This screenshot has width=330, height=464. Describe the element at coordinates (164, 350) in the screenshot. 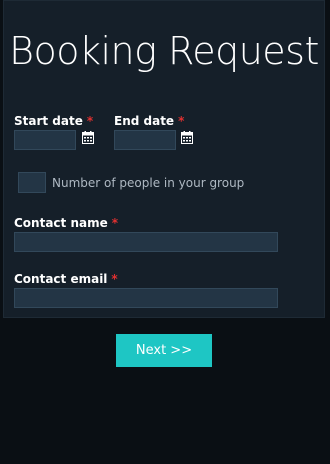

I see `next-button: Next >>` at that location.